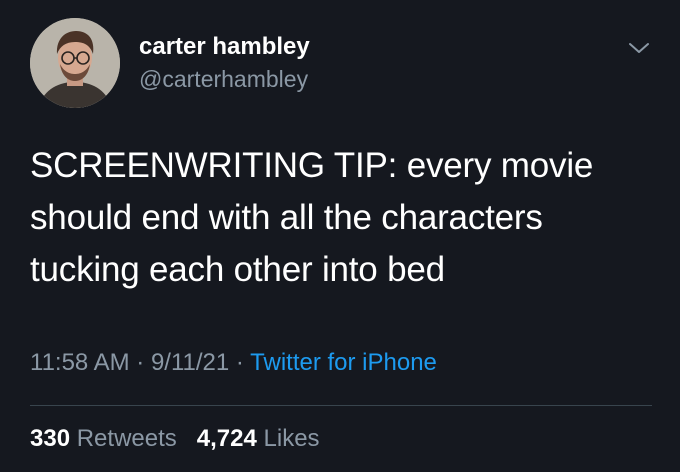 The height and width of the screenshot is (472, 680). I want to click on user-handle: @carterhambley, so click(223, 79).